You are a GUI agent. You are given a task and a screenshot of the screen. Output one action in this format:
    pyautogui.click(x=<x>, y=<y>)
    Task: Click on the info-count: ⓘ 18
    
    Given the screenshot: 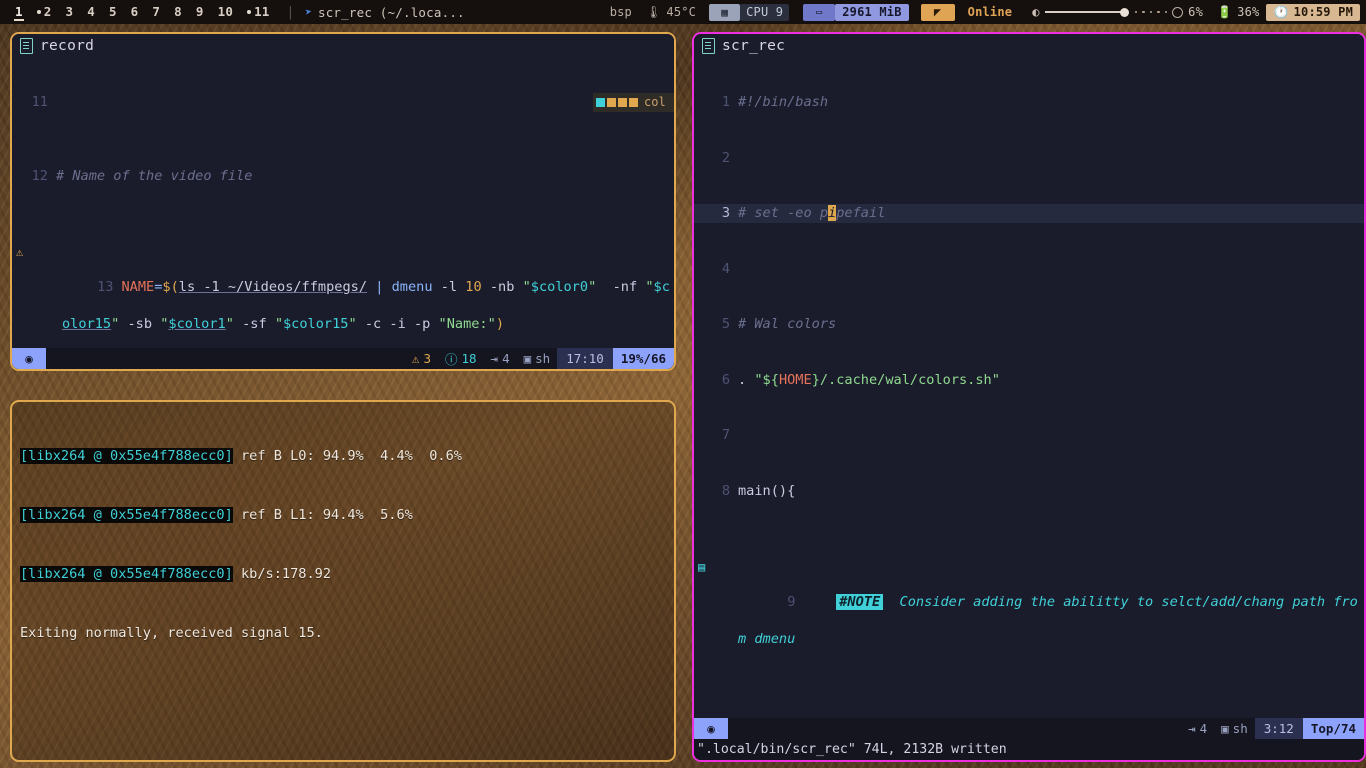 What is the action you would take?
    pyautogui.click(x=461, y=358)
    